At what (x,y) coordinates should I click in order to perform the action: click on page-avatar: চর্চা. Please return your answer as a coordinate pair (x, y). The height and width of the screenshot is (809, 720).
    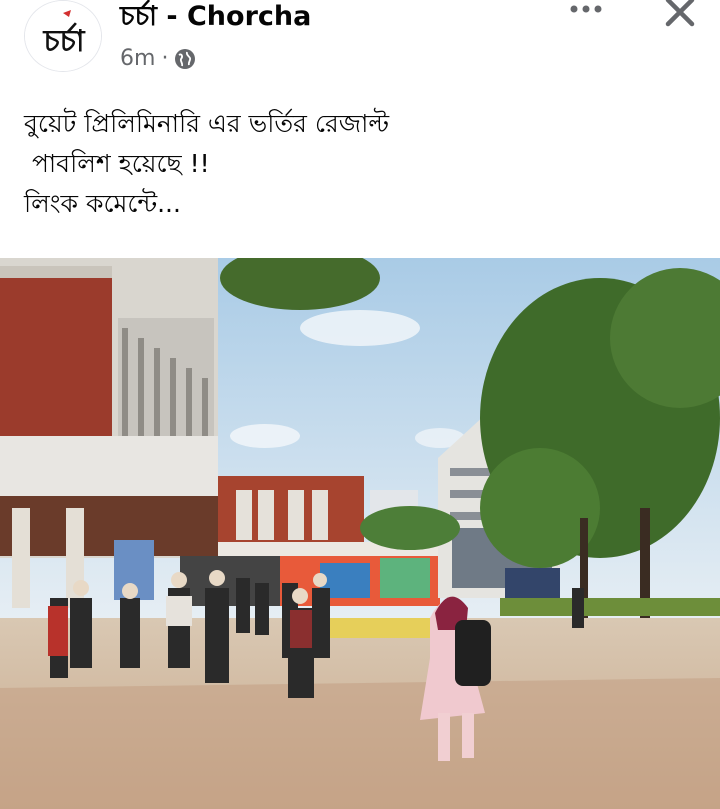
    Looking at the image, I should click on (63, 36).